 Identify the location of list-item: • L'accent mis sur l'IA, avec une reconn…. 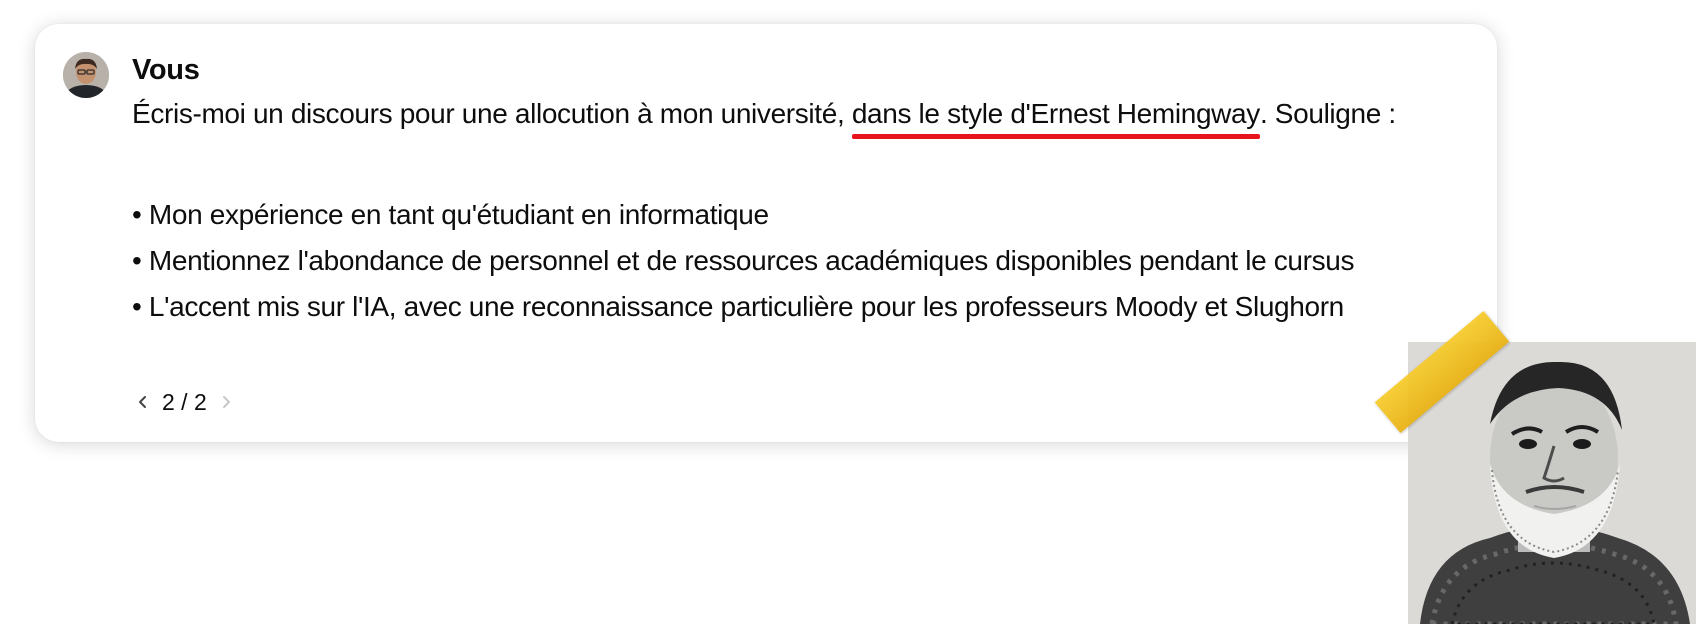
(738, 306).